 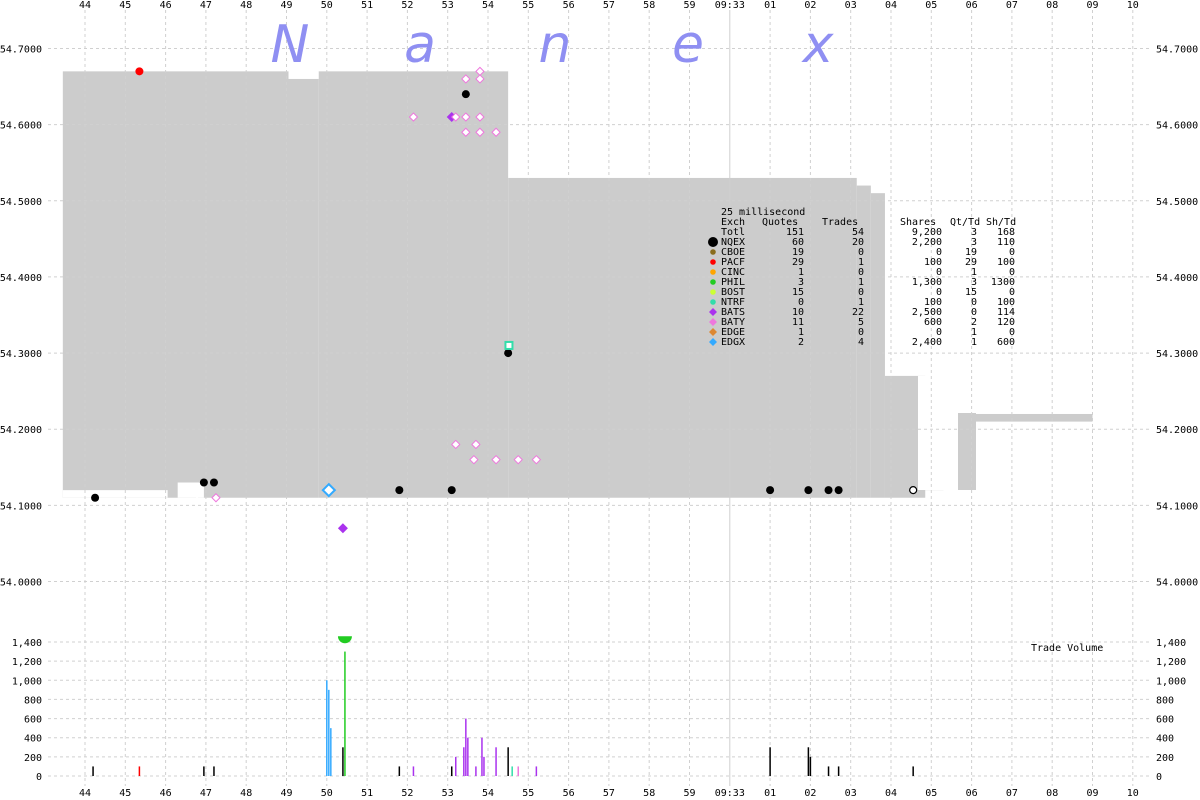 What do you see at coordinates (649, 5) in the screenshot?
I see `x-tick-label-top: 58` at bounding box center [649, 5].